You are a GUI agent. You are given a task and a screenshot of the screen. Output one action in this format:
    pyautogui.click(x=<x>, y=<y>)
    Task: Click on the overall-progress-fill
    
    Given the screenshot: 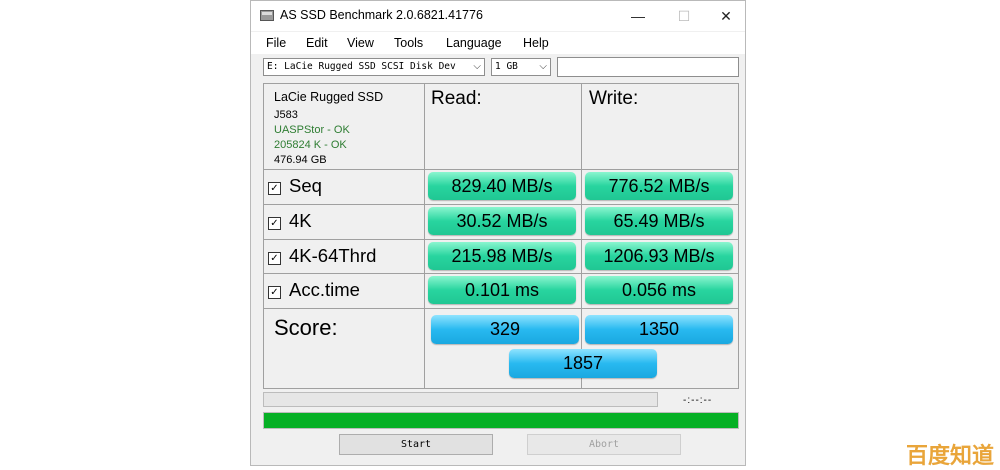 What is the action you would take?
    pyautogui.click(x=501, y=420)
    